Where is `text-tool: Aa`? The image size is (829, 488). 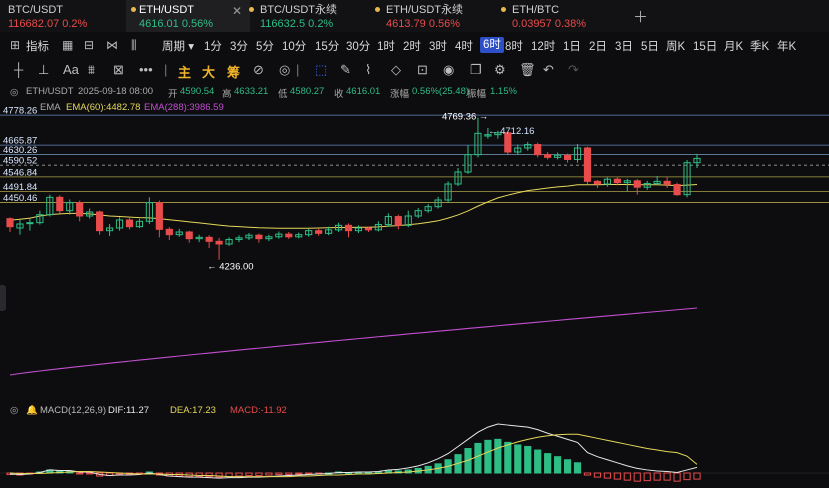
text-tool: Aa is located at coordinates (71, 69).